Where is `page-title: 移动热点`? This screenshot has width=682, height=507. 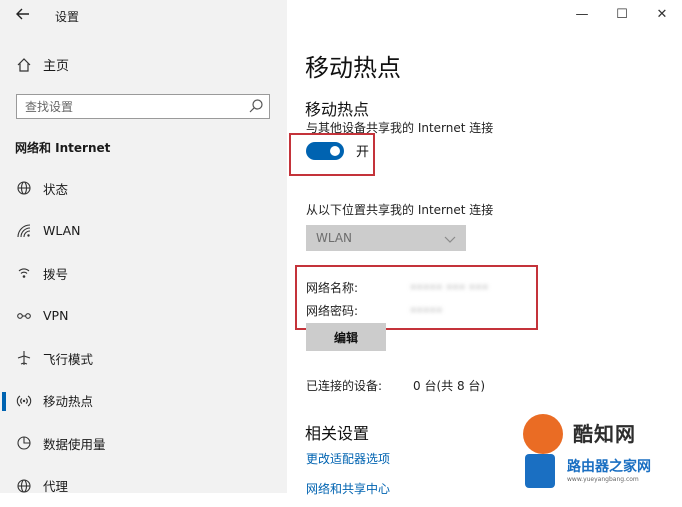 page-title: 移动热点 is located at coordinates (353, 65).